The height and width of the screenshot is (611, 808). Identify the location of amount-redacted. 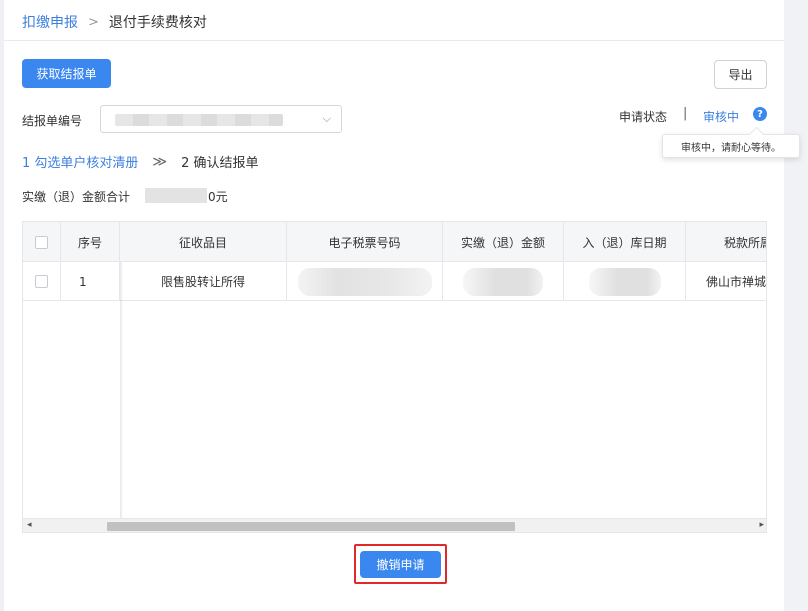
(503, 281).